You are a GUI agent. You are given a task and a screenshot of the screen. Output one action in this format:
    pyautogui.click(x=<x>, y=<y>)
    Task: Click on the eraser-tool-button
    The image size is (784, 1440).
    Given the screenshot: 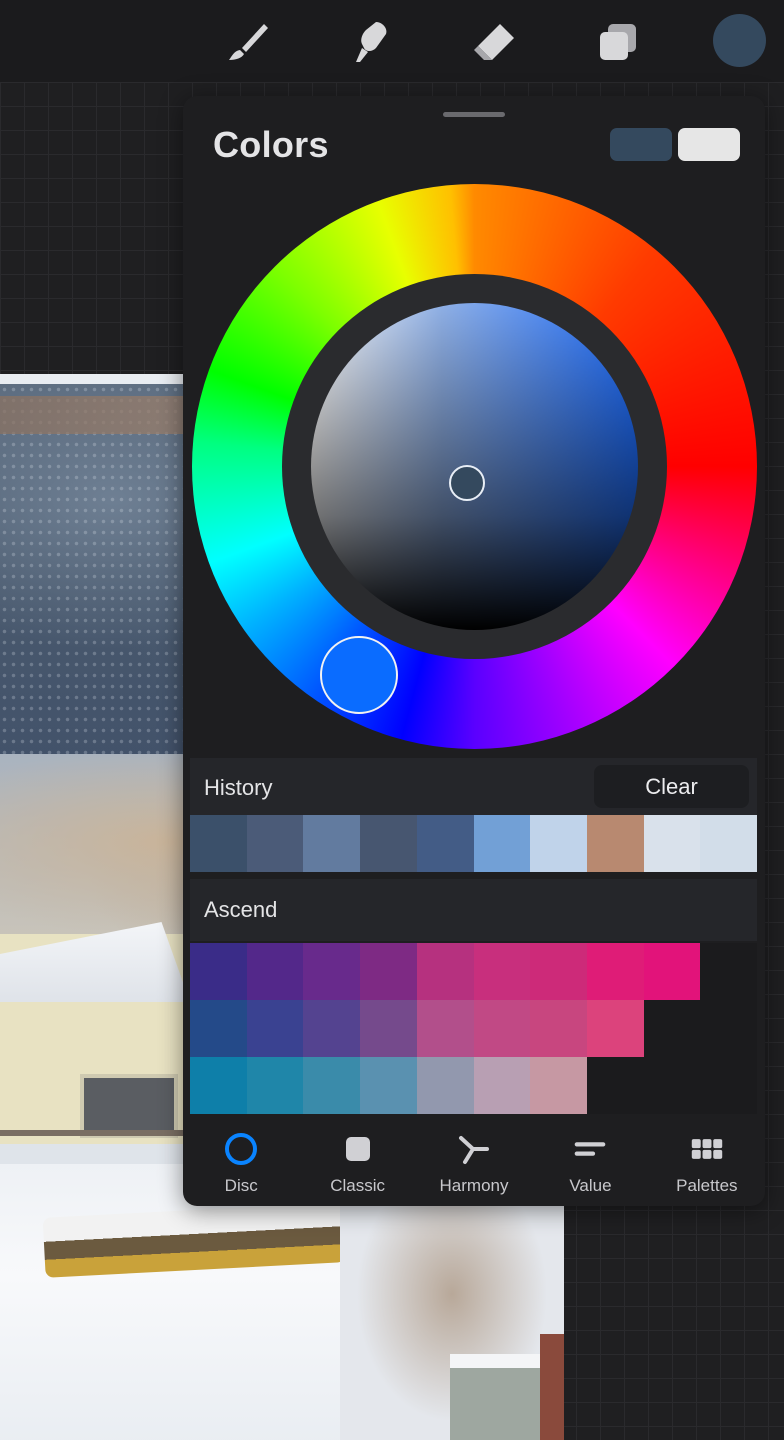 What is the action you would take?
    pyautogui.click(x=494, y=42)
    